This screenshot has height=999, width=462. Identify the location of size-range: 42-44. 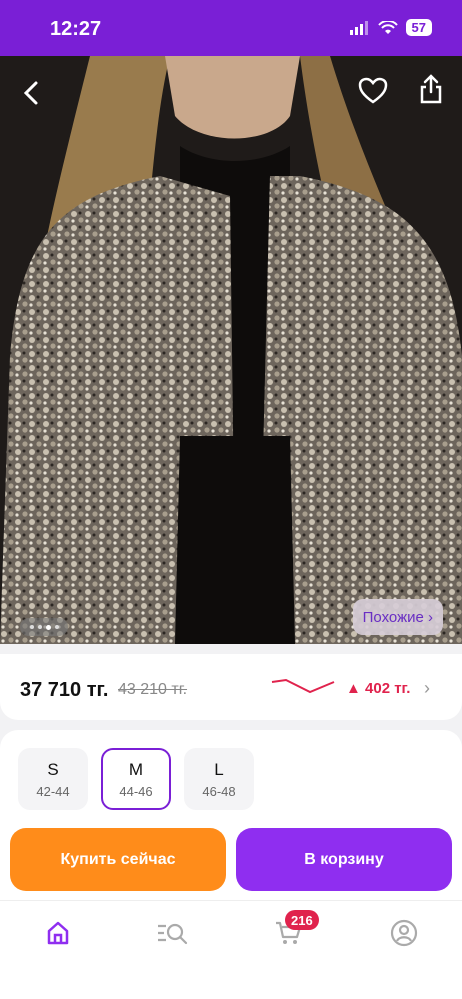
(53, 791).